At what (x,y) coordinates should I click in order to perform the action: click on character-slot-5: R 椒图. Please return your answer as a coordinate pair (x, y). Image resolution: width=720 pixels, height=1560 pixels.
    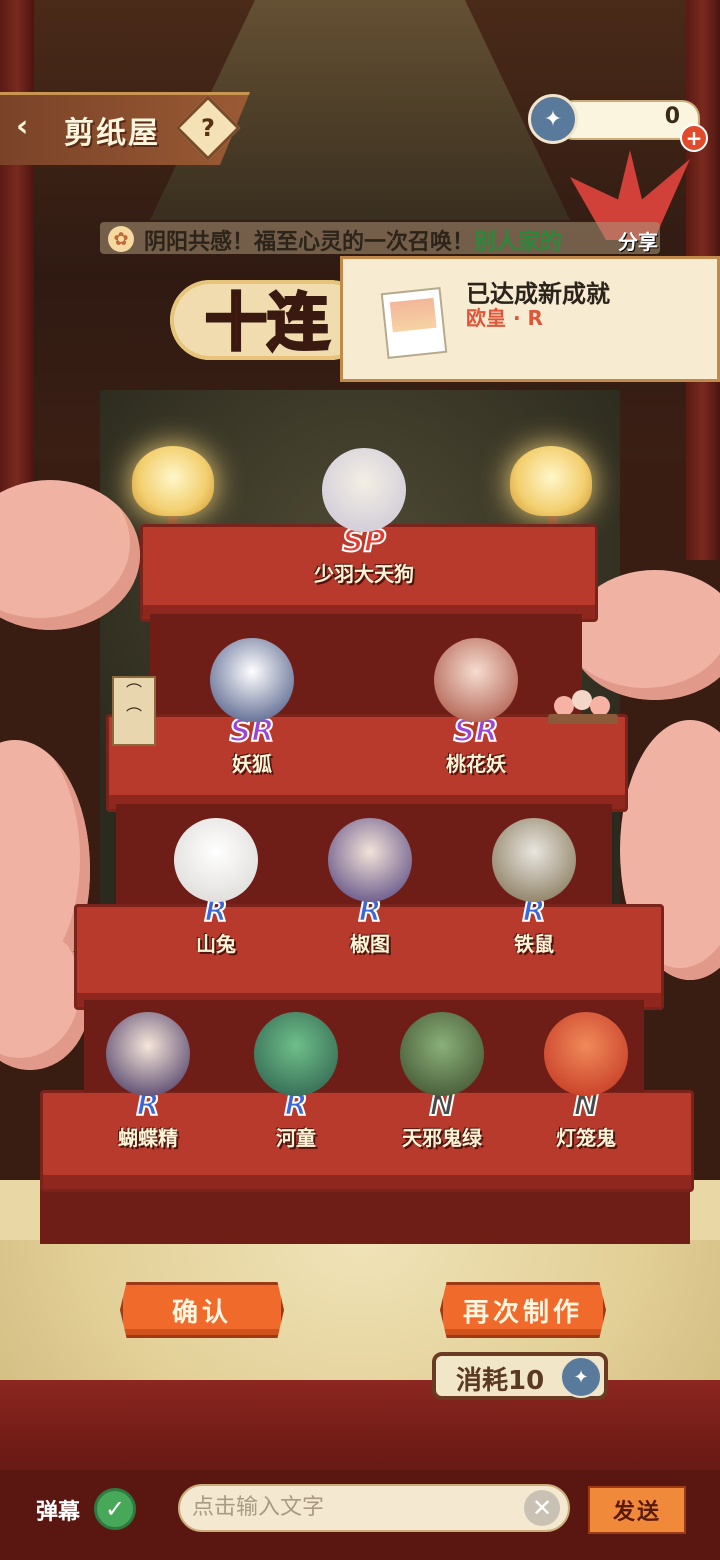
    Looking at the image, I should click on (370, 887).